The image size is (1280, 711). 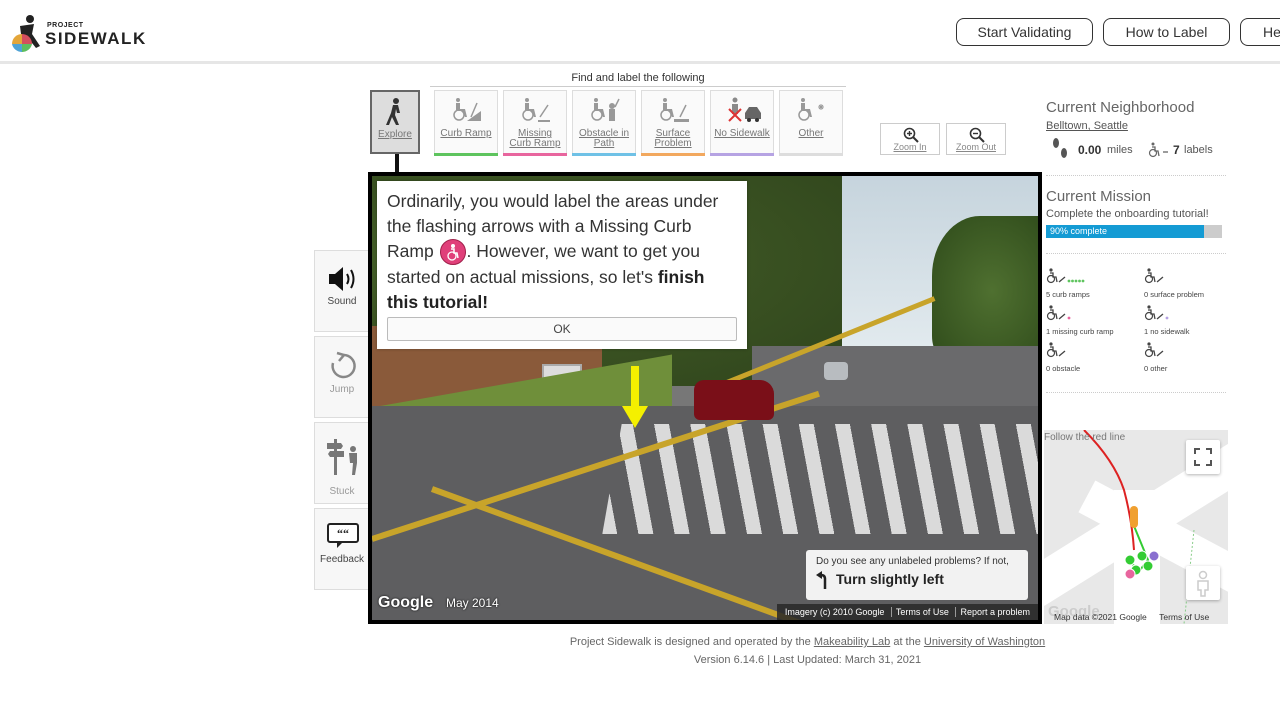 What do you see at coordinates (834, 612) in the screenshot?
I see `imagery-credit: Imagery (c) 2010 Google` at bounding box center [834, 612].